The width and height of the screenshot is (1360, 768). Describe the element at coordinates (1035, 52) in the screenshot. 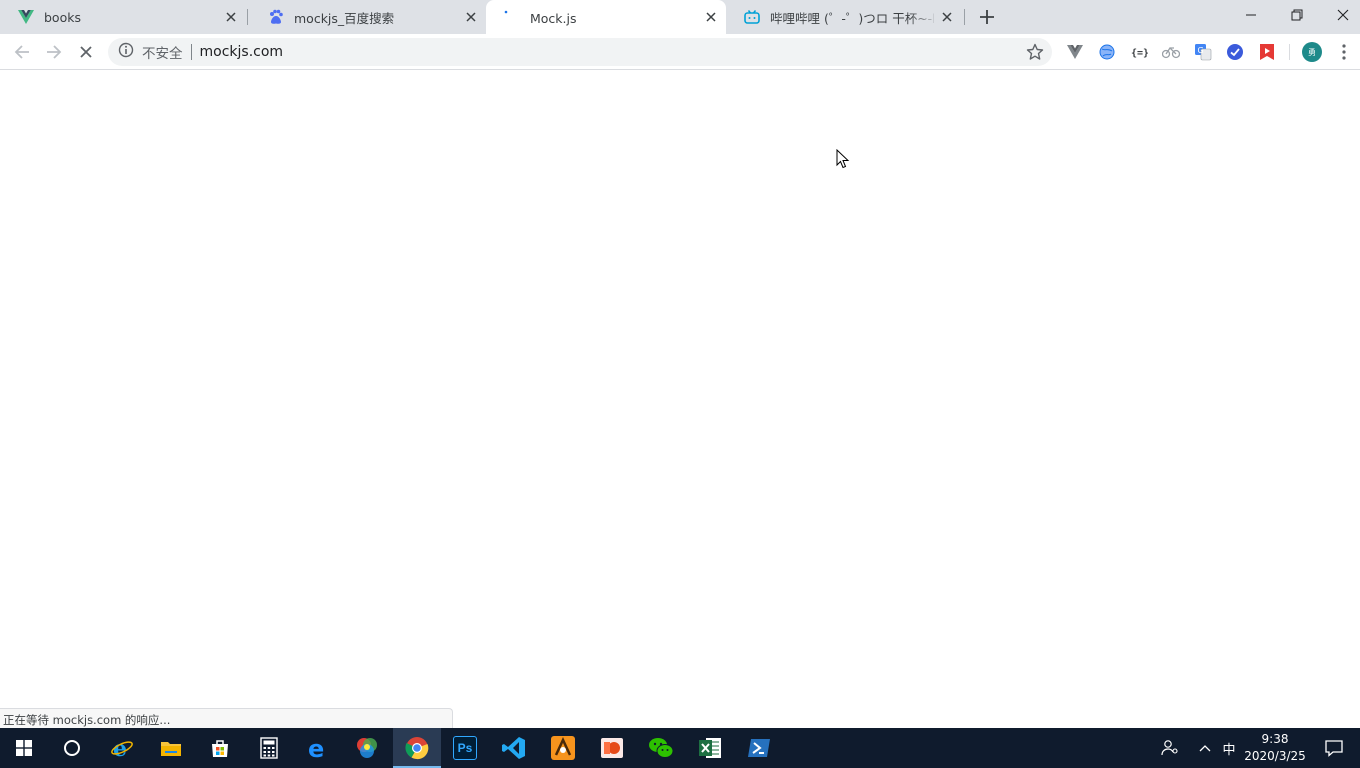

I see `bookmark-star-icon` at that location.